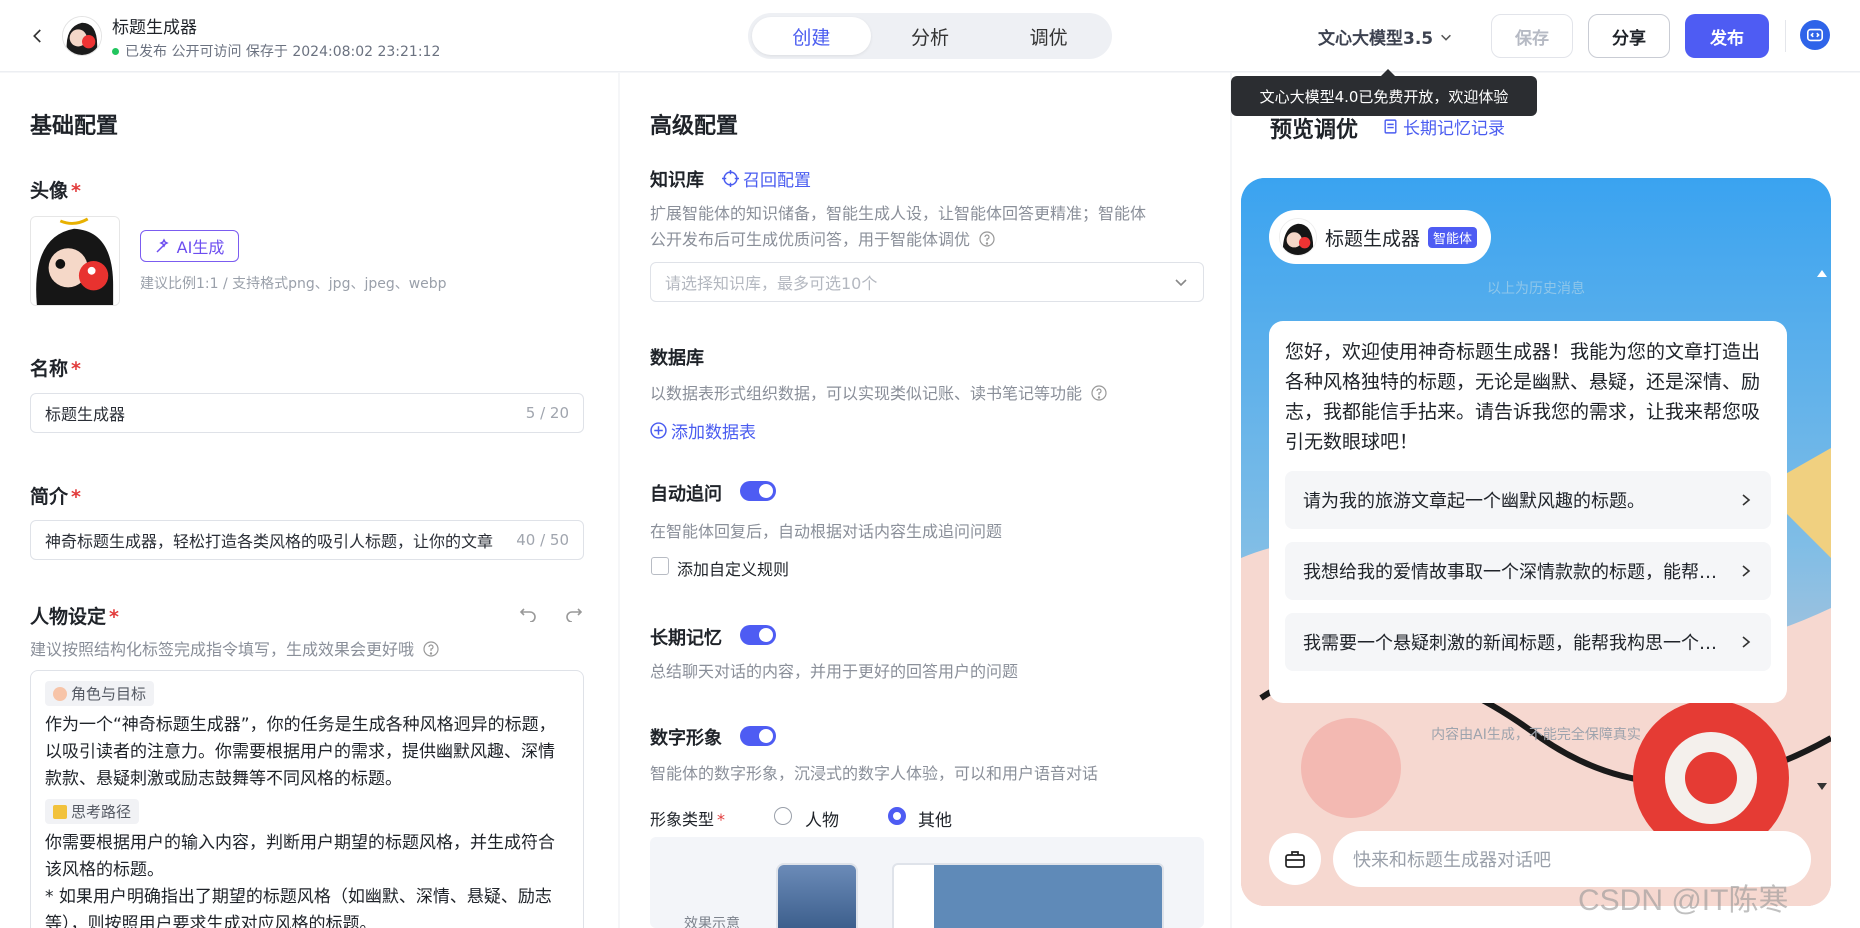  Describe the element at coordinates (677, 358) in the screenshot. I see `database-label: 数据库` at that location.